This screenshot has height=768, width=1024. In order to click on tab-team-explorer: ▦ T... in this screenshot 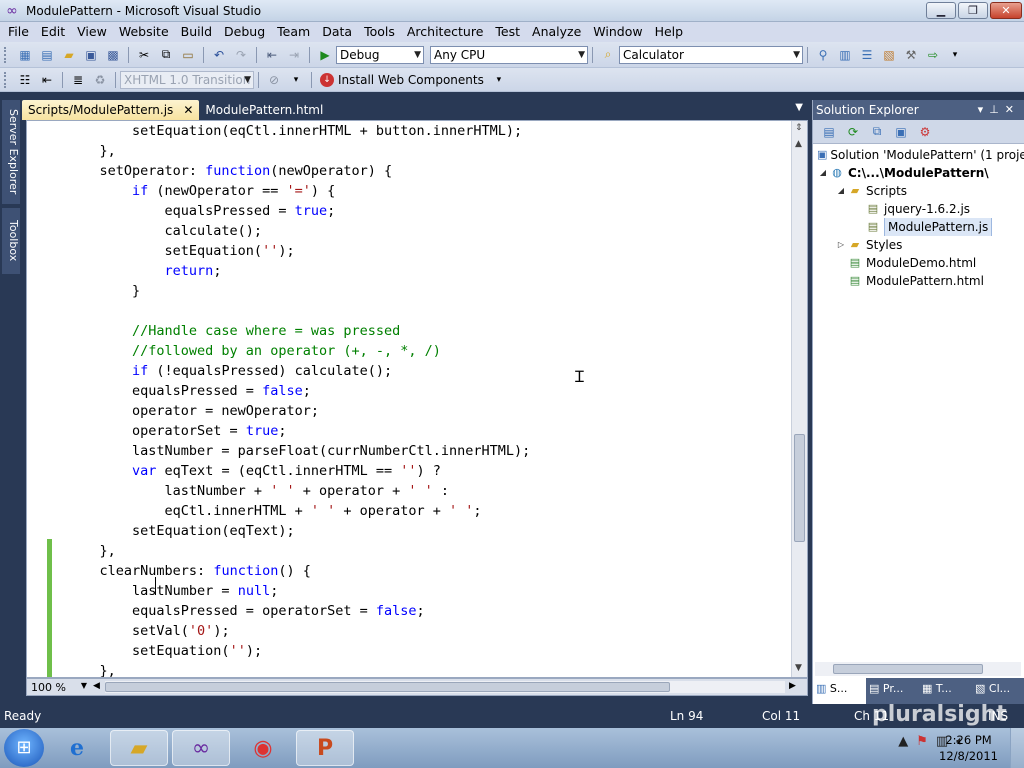, I will do `click(945, 691)`.